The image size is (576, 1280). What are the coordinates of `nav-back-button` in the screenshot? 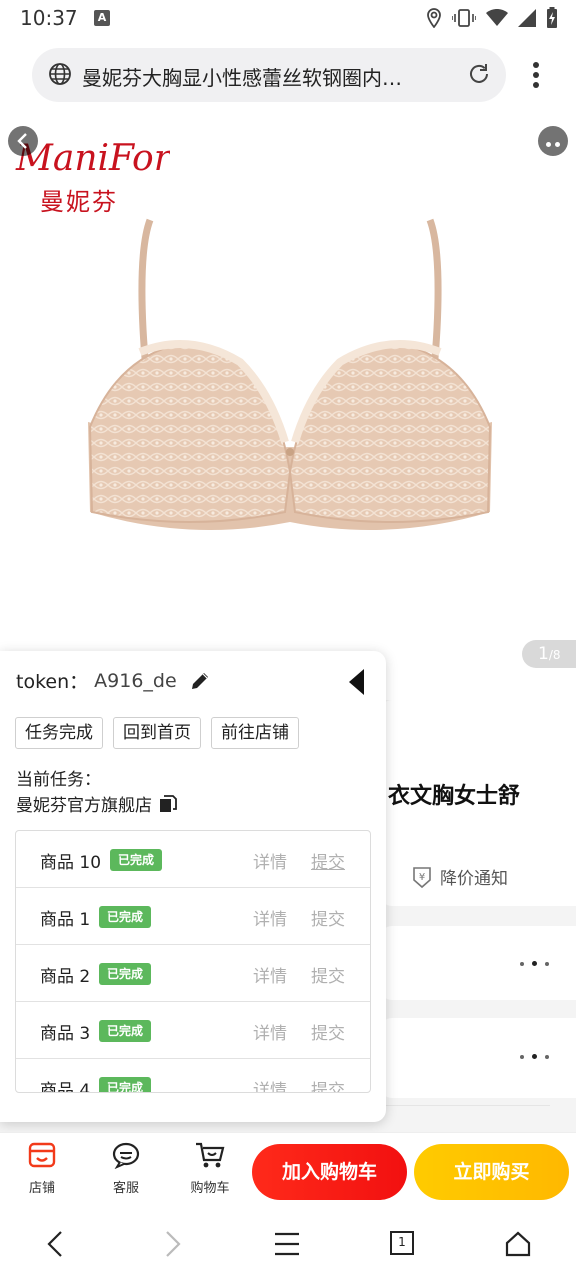 It's located at (56, 1246).